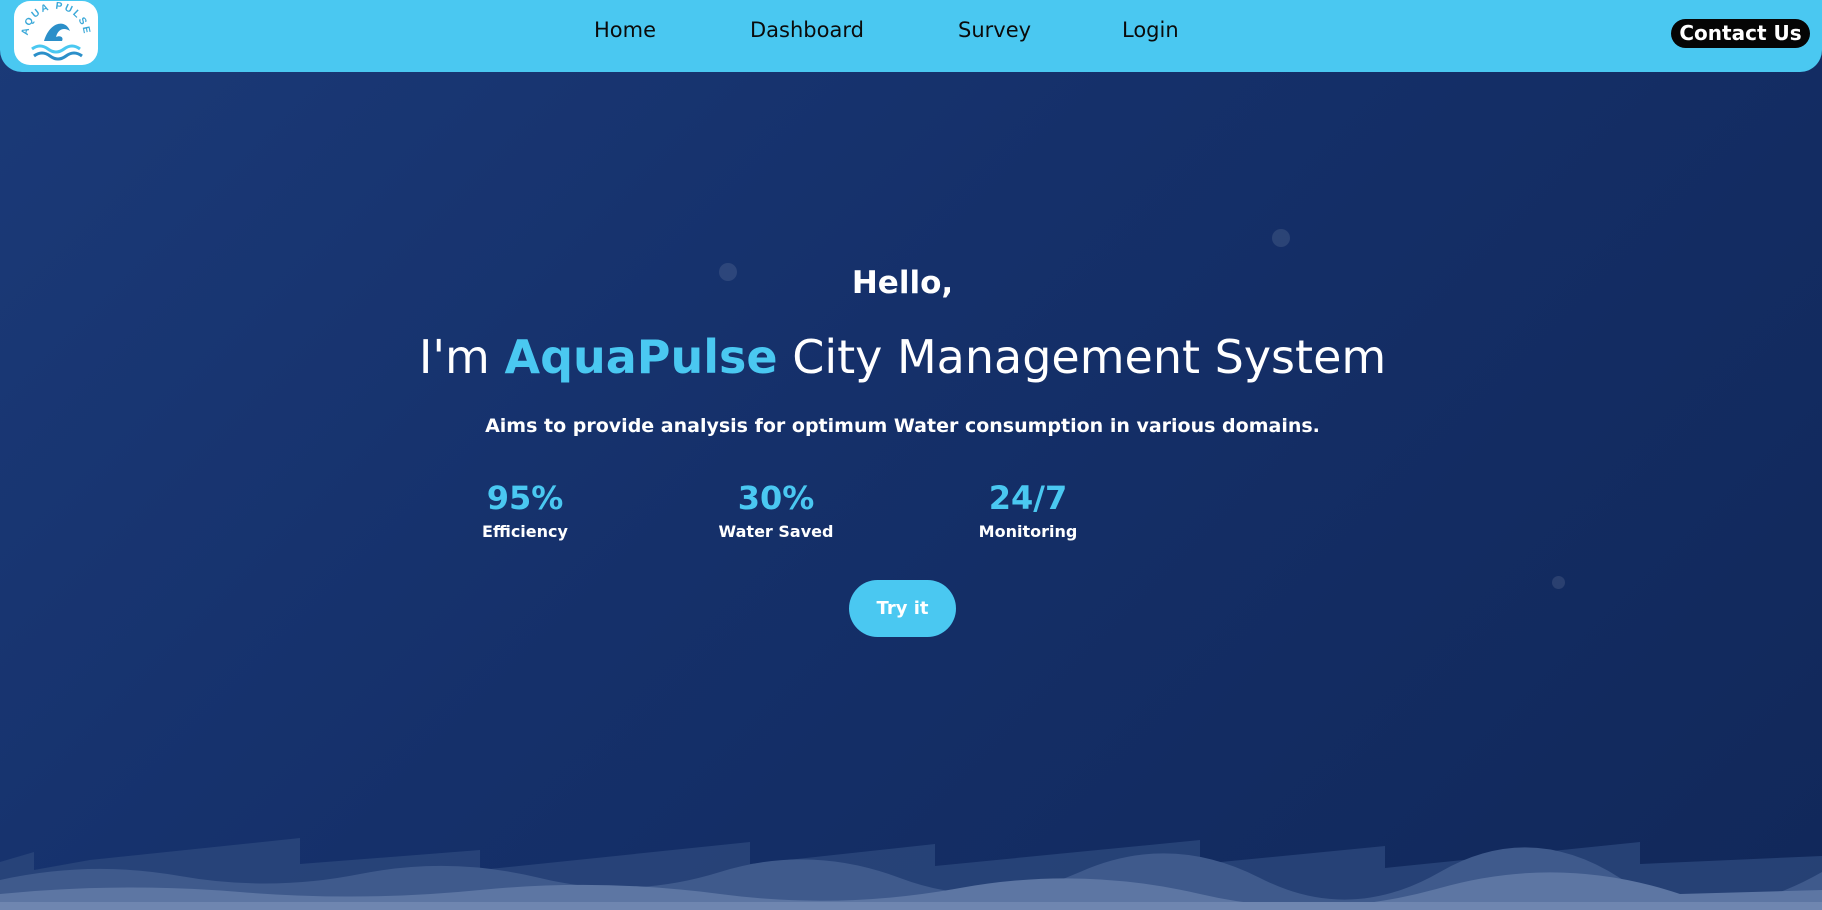 The height and width of the screenshot is (910, 1822). I want to click on stat-value: 24/7, so click(1028, 498).